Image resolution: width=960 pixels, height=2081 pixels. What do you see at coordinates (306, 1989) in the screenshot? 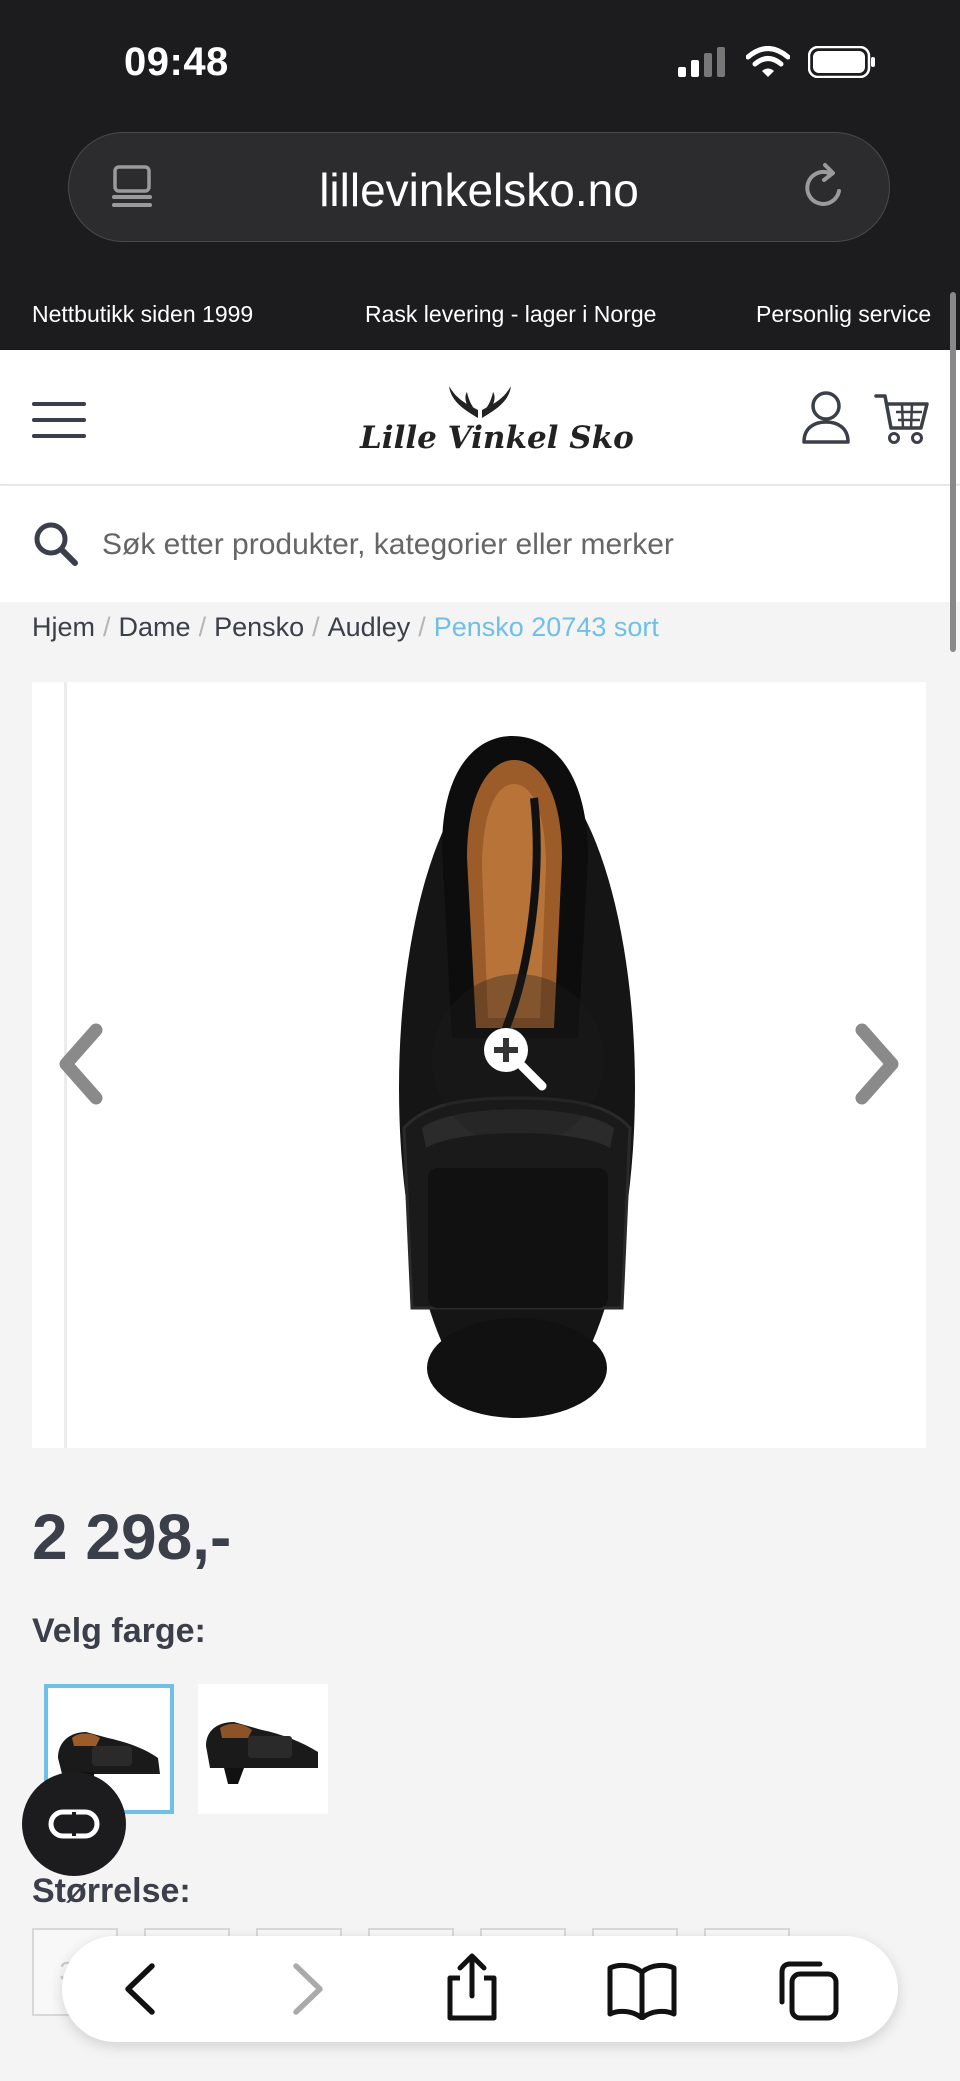
I see `forward-icon` at bounding box center [306, 1989].